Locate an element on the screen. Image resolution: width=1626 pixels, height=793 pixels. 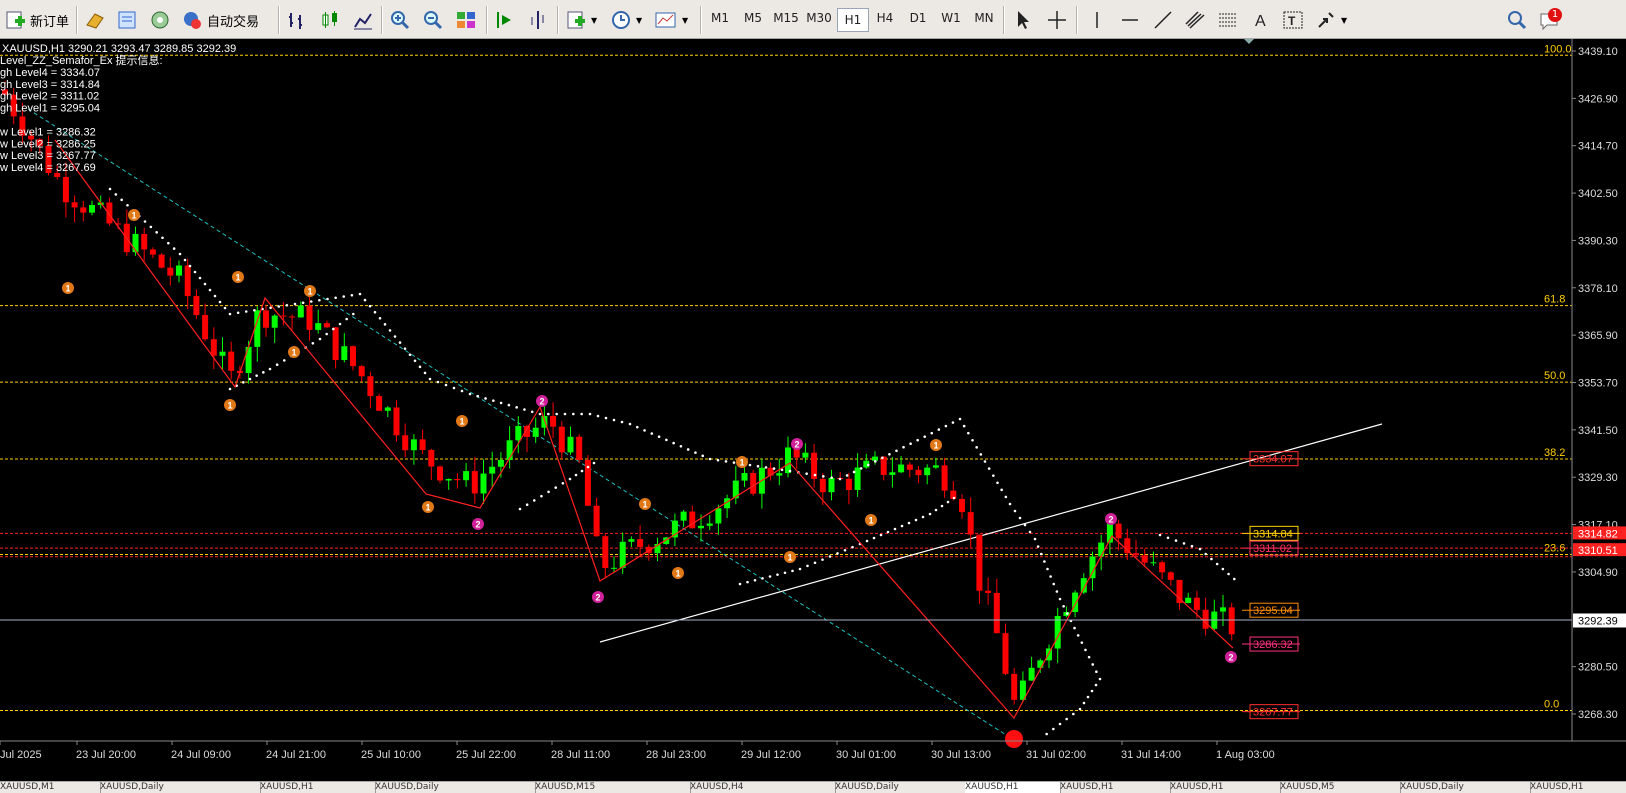
navigator-icon is located at coordinates (160, 20).